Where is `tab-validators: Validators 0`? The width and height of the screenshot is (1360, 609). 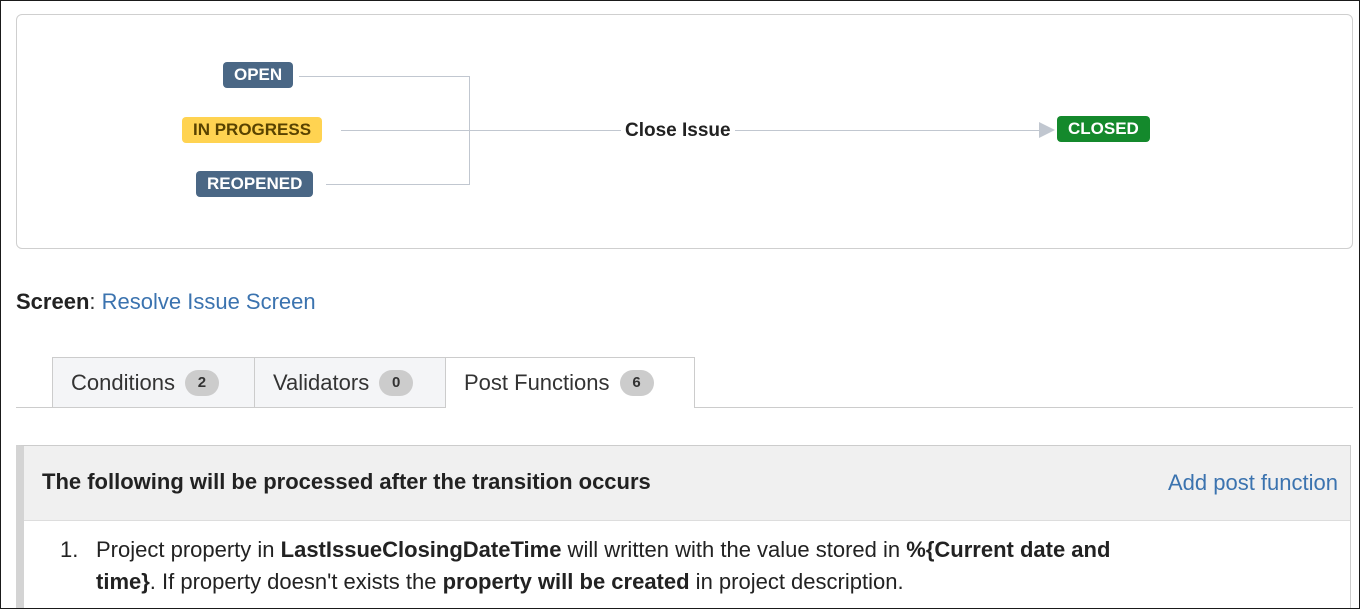 tab-validators: Validators 0 is located at coordinates (350, 382).